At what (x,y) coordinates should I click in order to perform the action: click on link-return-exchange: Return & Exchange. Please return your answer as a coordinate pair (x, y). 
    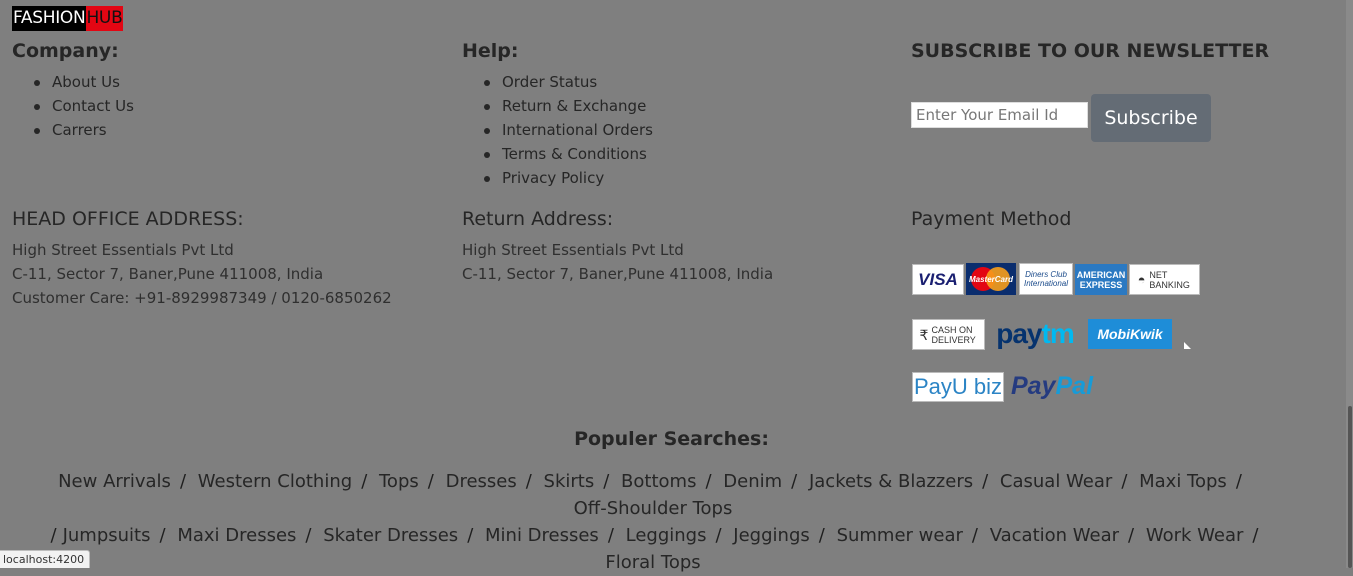
    Looking at the image, I should click on (557, 106).